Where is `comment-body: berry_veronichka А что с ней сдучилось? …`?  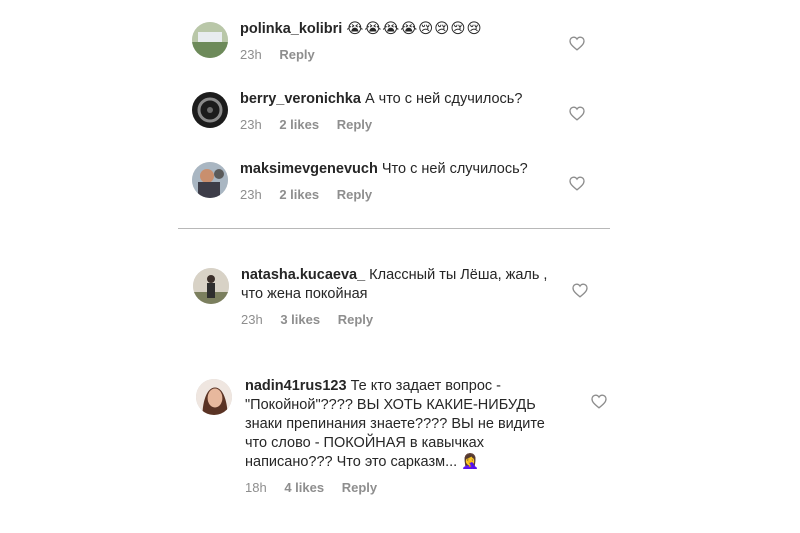
comment-body: berry_veronichka А что с ней сдучилось? … is located at coordinates (400, 112).